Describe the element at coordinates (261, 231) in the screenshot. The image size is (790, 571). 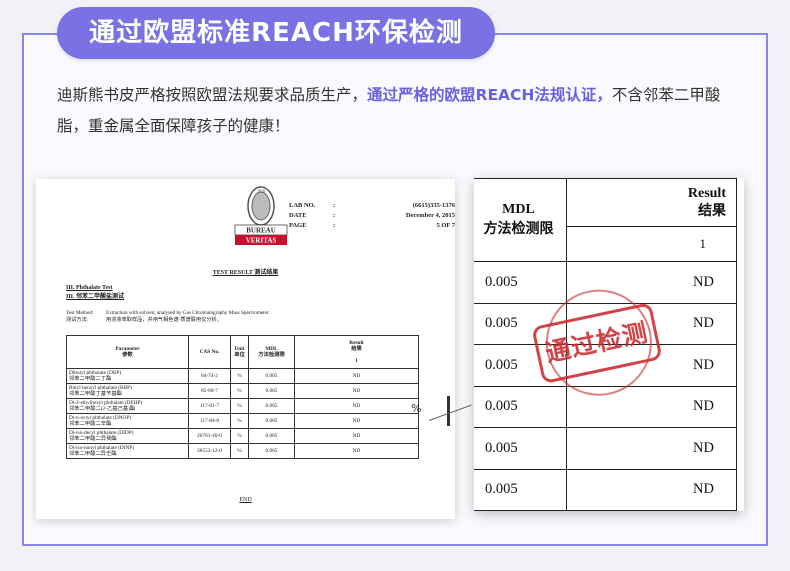
I see `logo-text-top: BUREAU` at that location.